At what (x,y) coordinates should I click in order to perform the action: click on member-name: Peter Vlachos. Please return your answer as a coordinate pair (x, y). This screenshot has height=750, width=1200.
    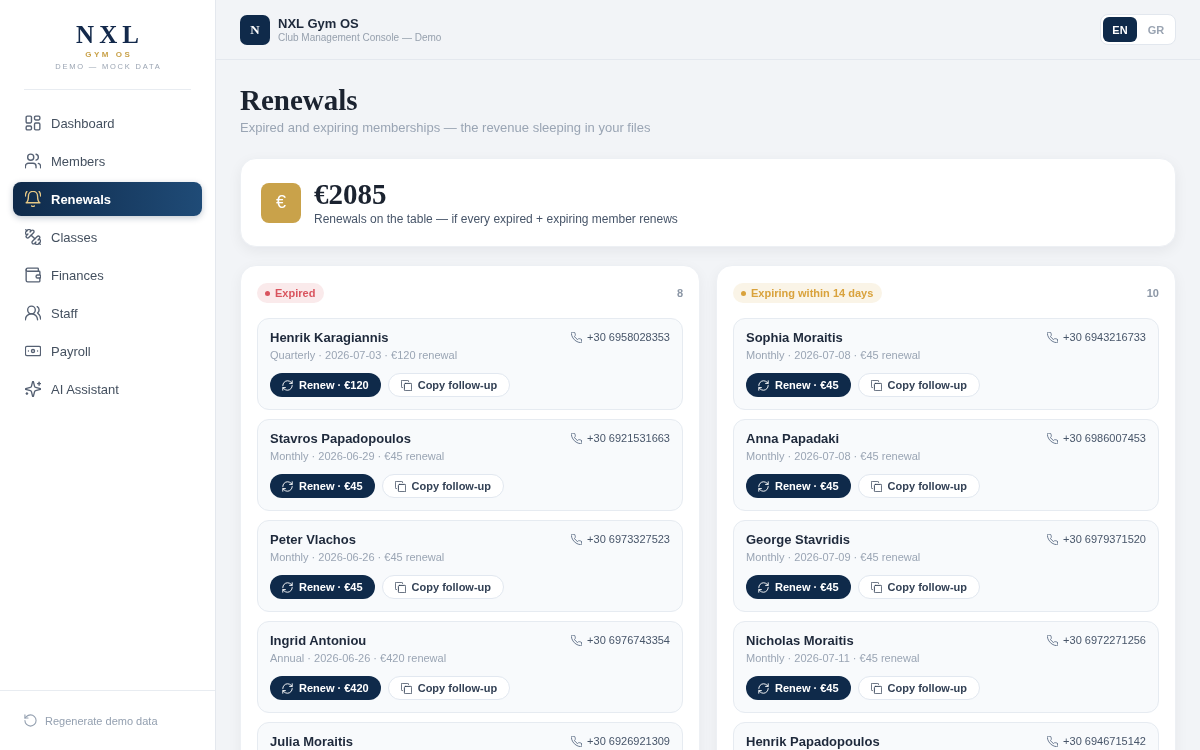
    Looking at the image, I should click on (313, 540).